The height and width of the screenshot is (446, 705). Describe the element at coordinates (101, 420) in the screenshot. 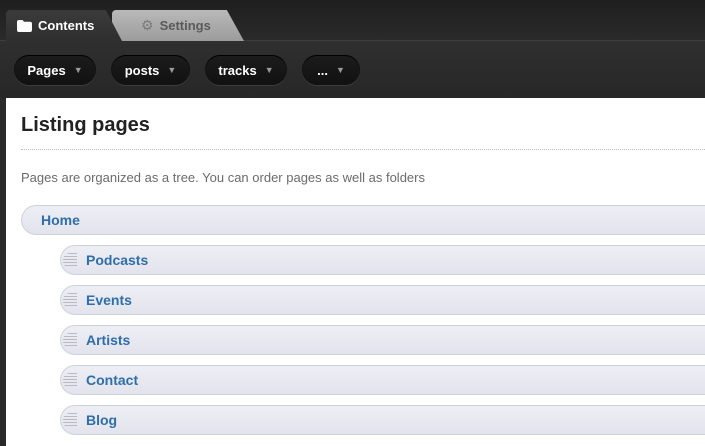

I see `tree-row-label: Blog` at that location.